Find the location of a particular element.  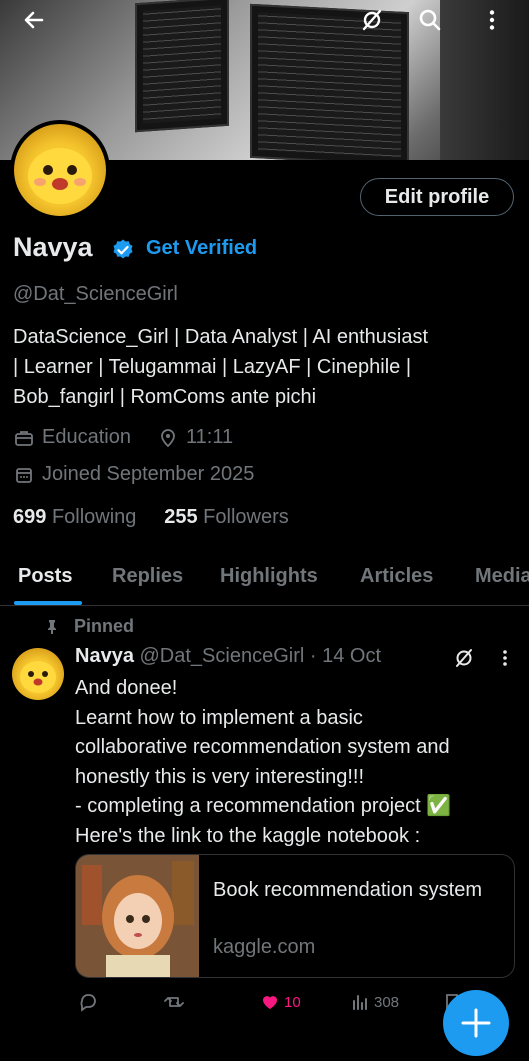

following-link: 699 Following is located at coordinates (74, 517).